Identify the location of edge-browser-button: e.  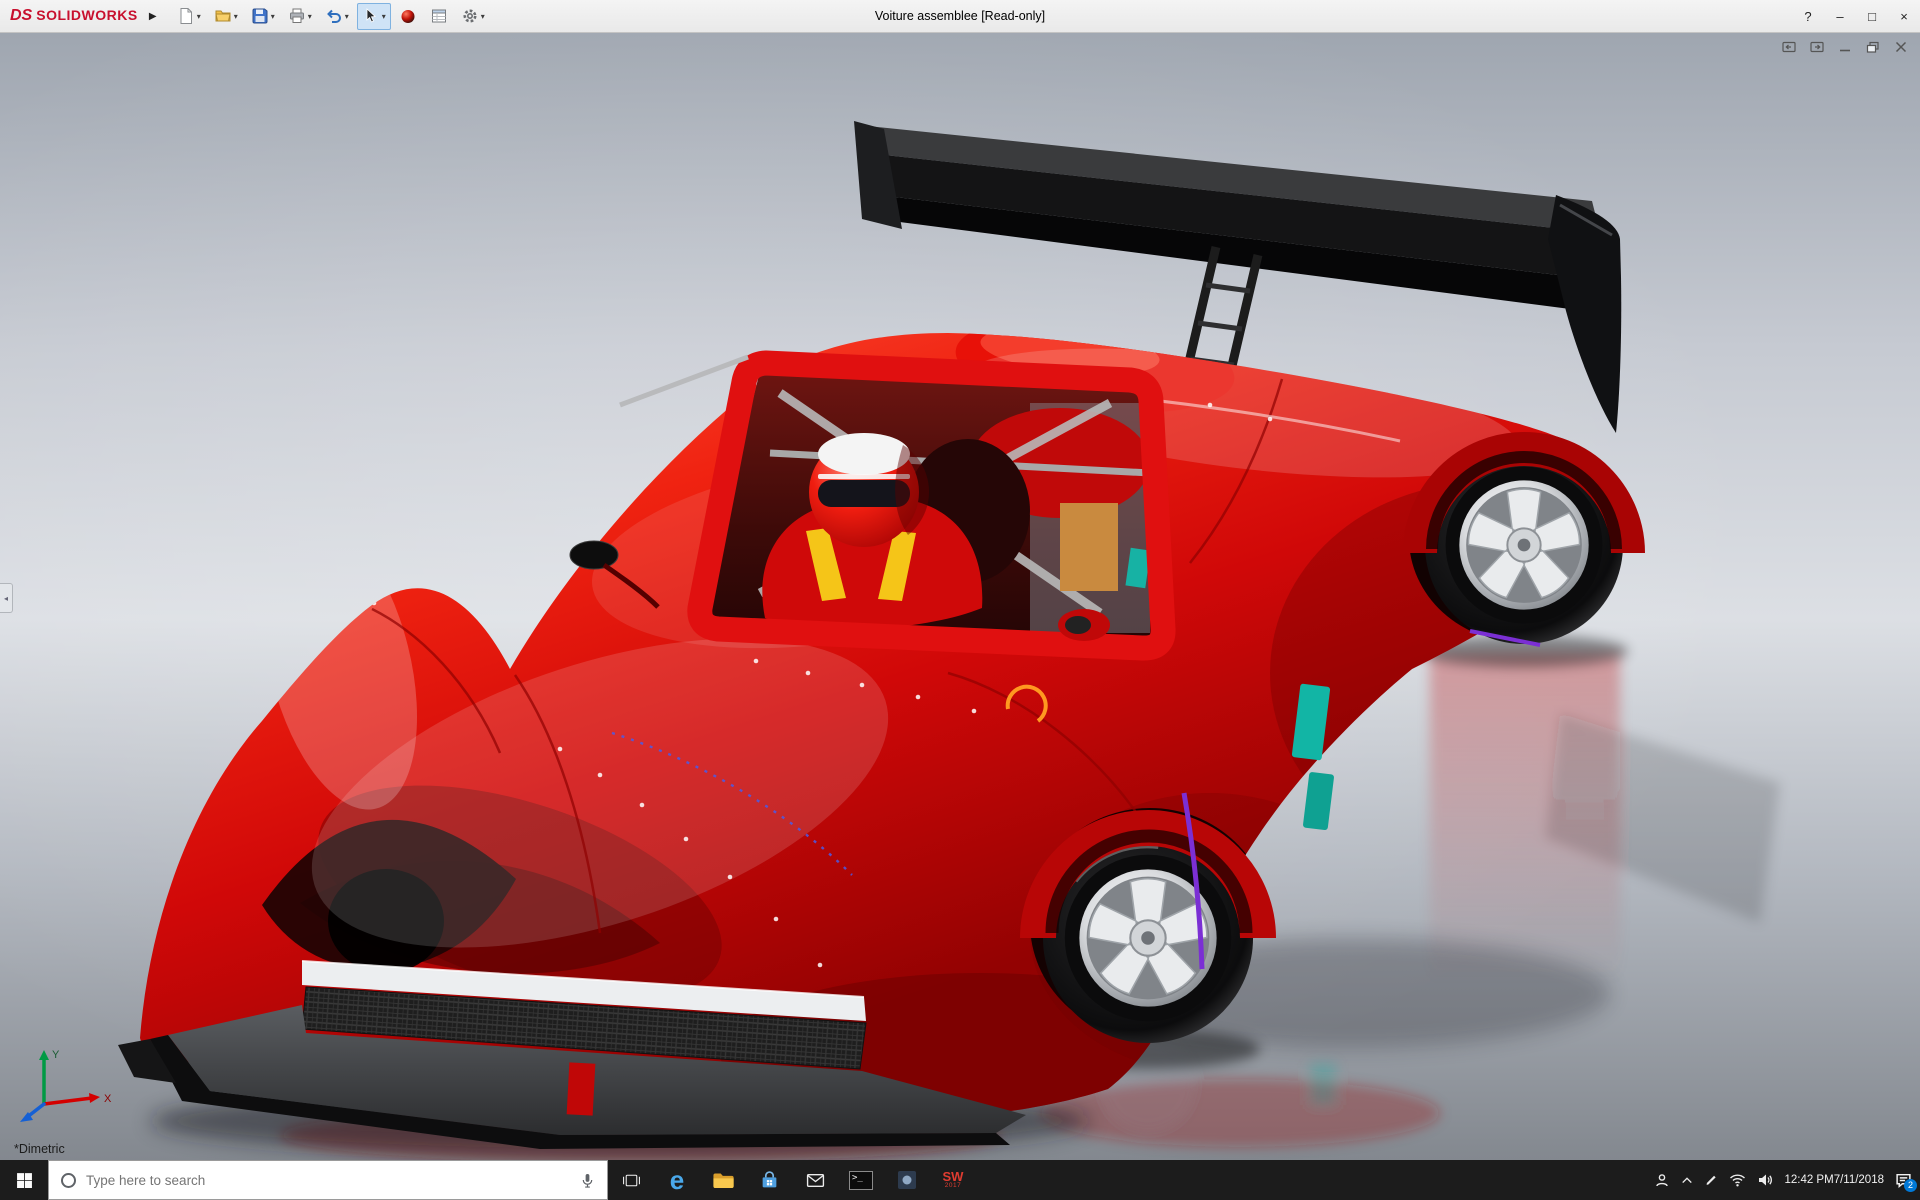
(677, 1180).